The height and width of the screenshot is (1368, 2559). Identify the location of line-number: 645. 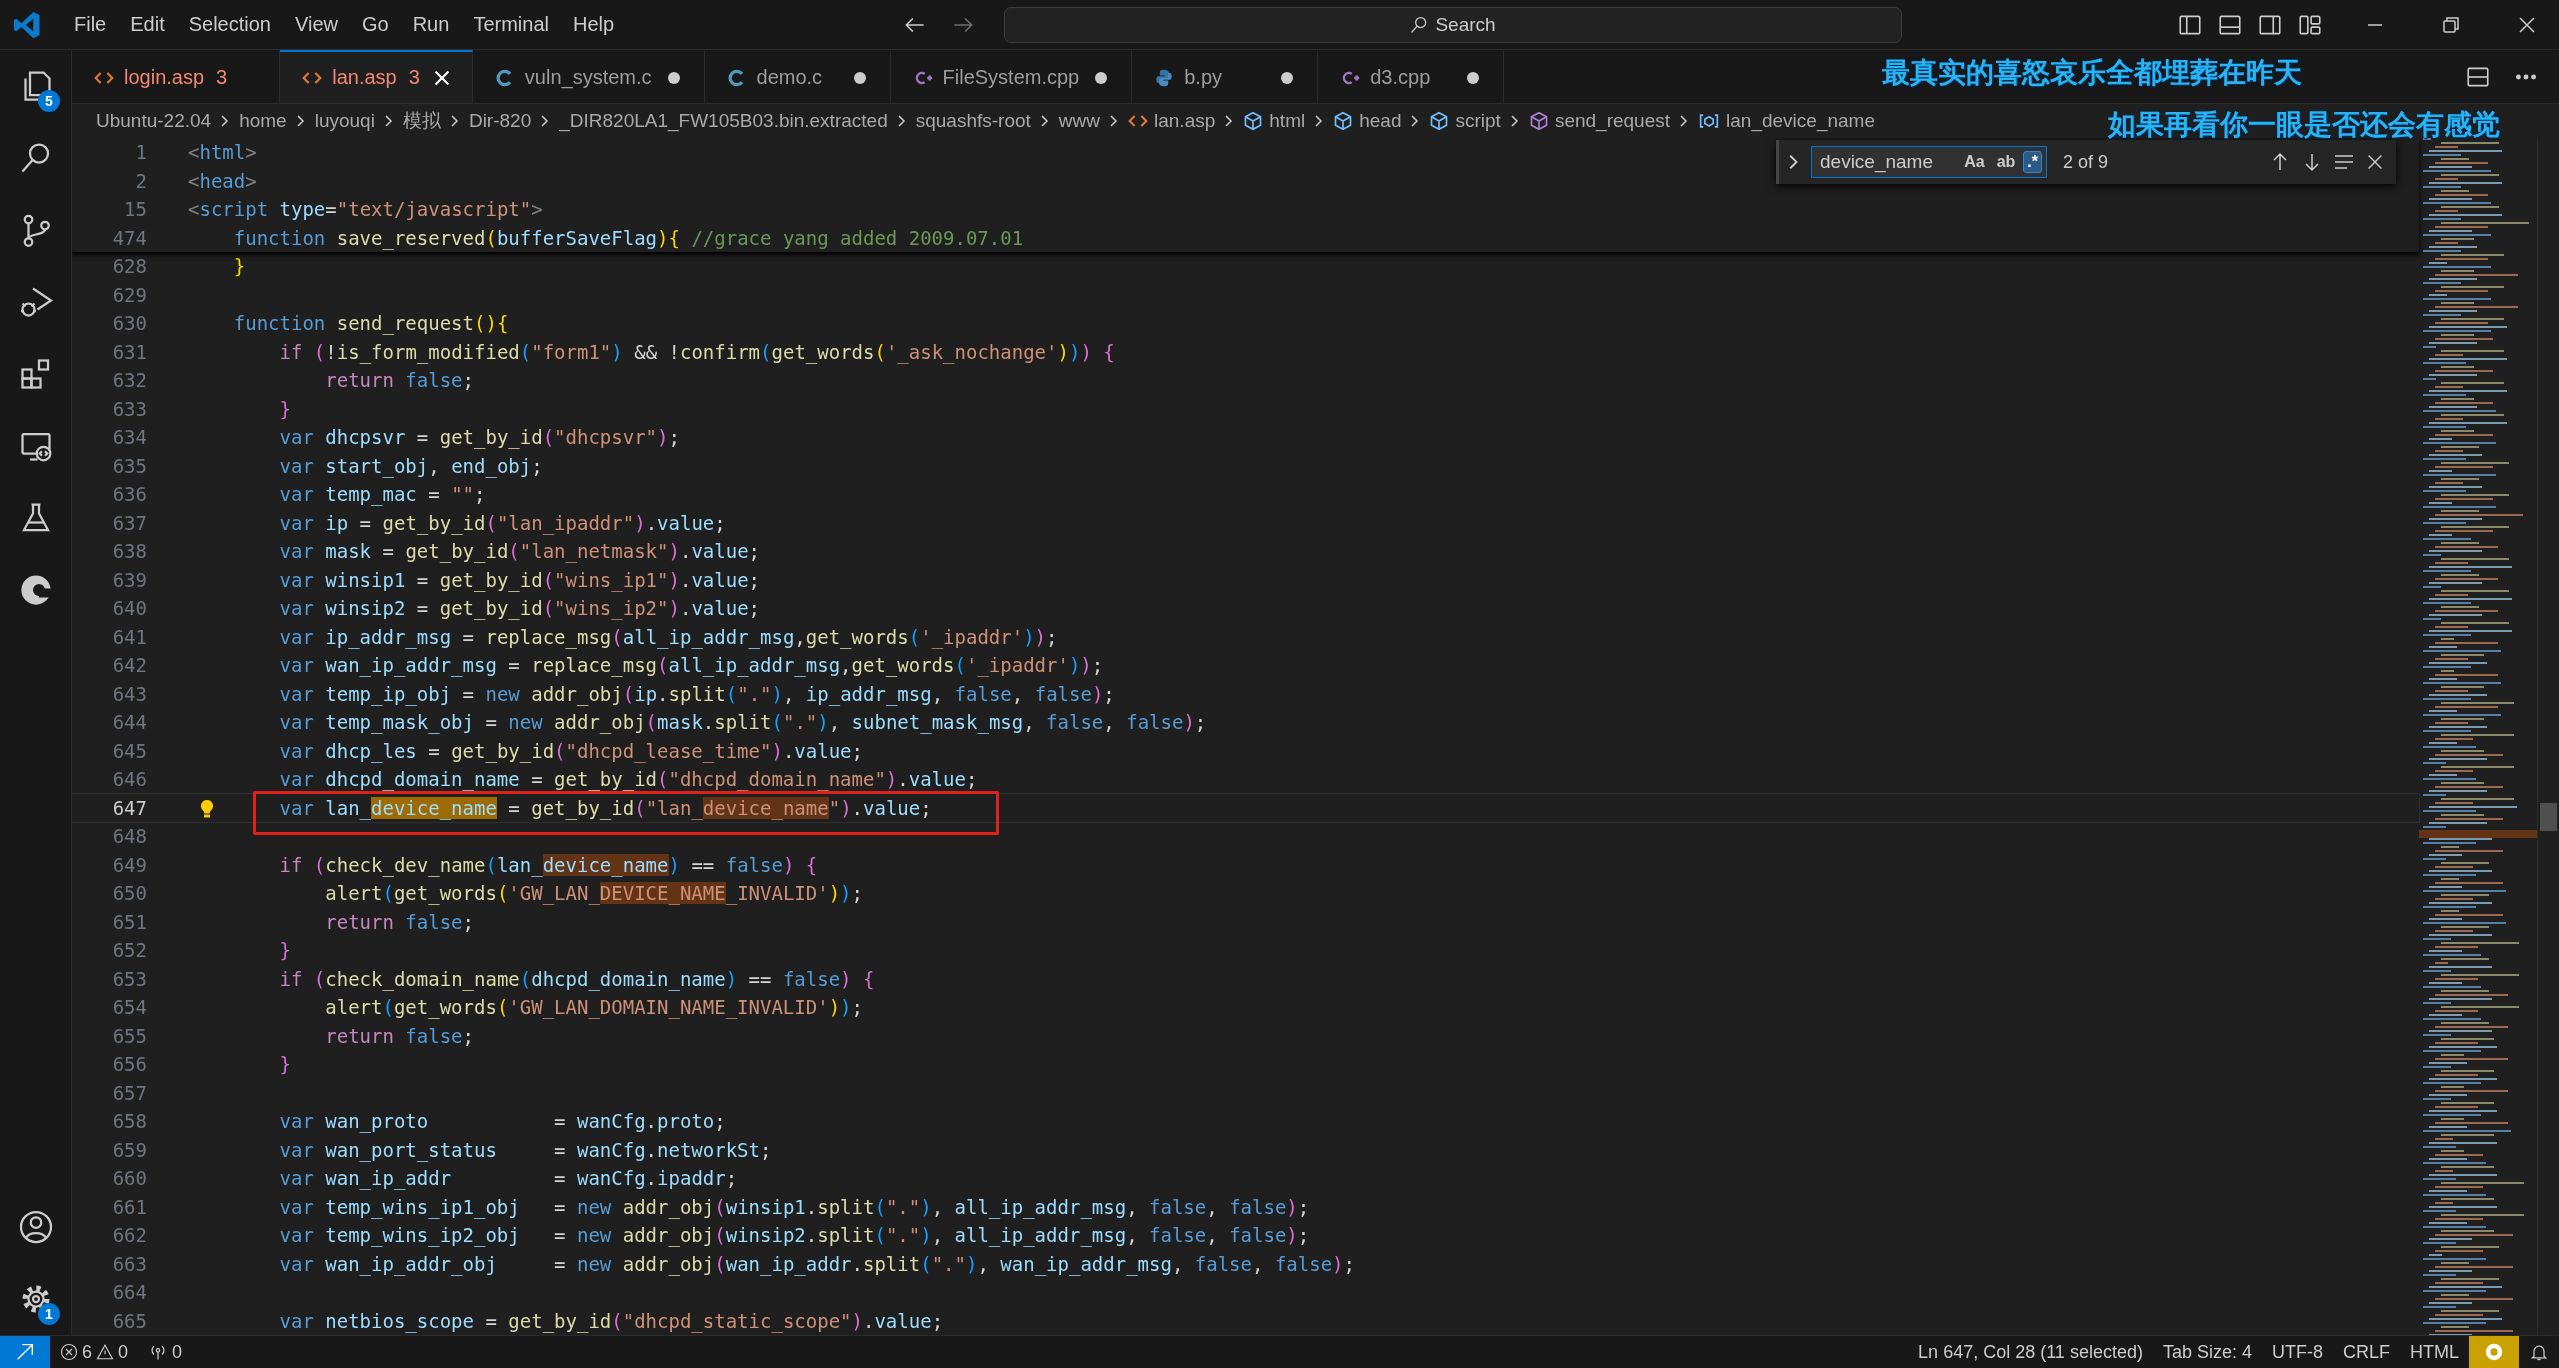
(129, 751).